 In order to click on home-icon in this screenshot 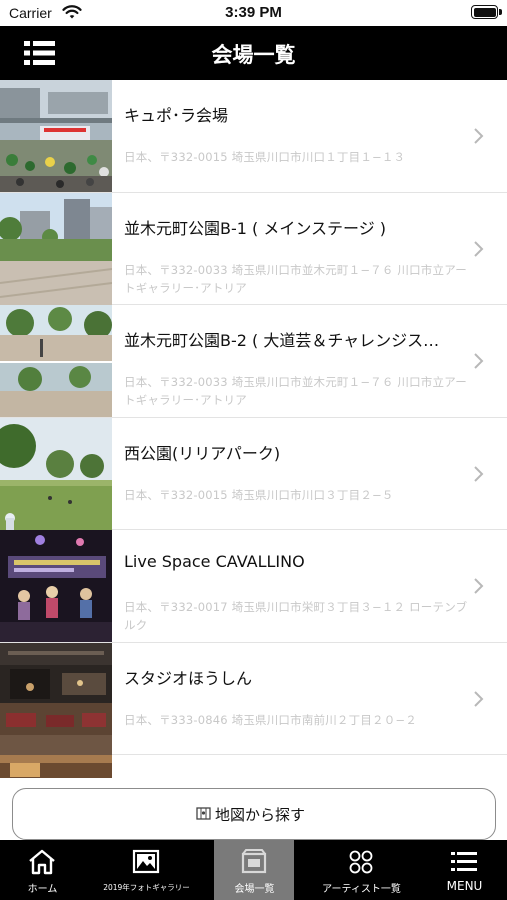, I will do `click(42, 862)`.